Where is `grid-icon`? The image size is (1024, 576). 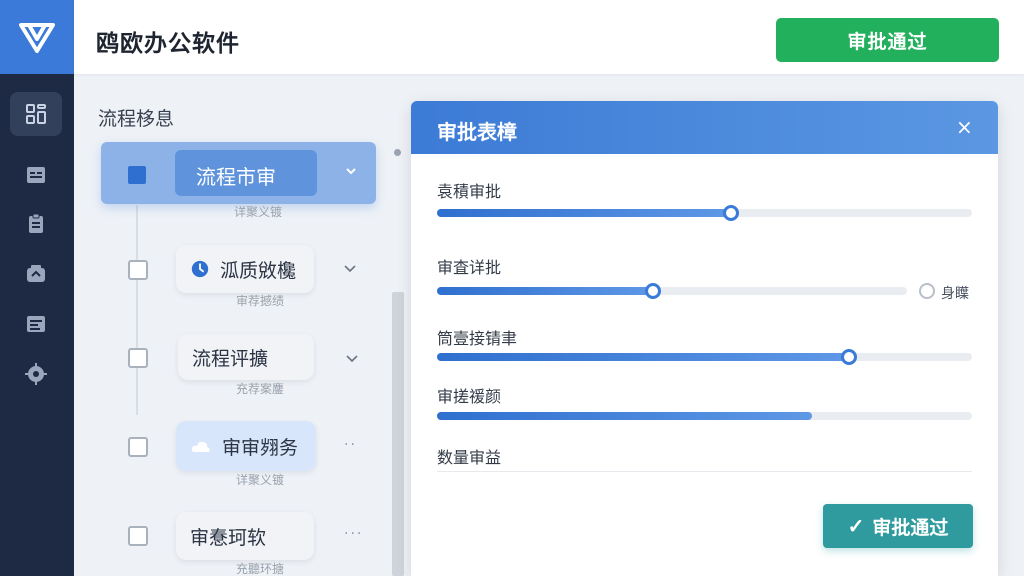
grid-icon is located at coordinates (36, 114).